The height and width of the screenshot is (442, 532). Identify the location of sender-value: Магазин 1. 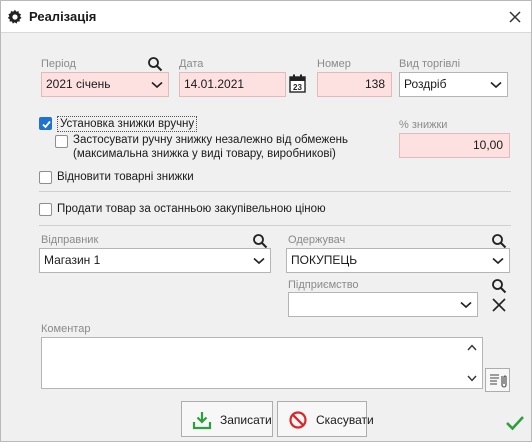
(72, 260).